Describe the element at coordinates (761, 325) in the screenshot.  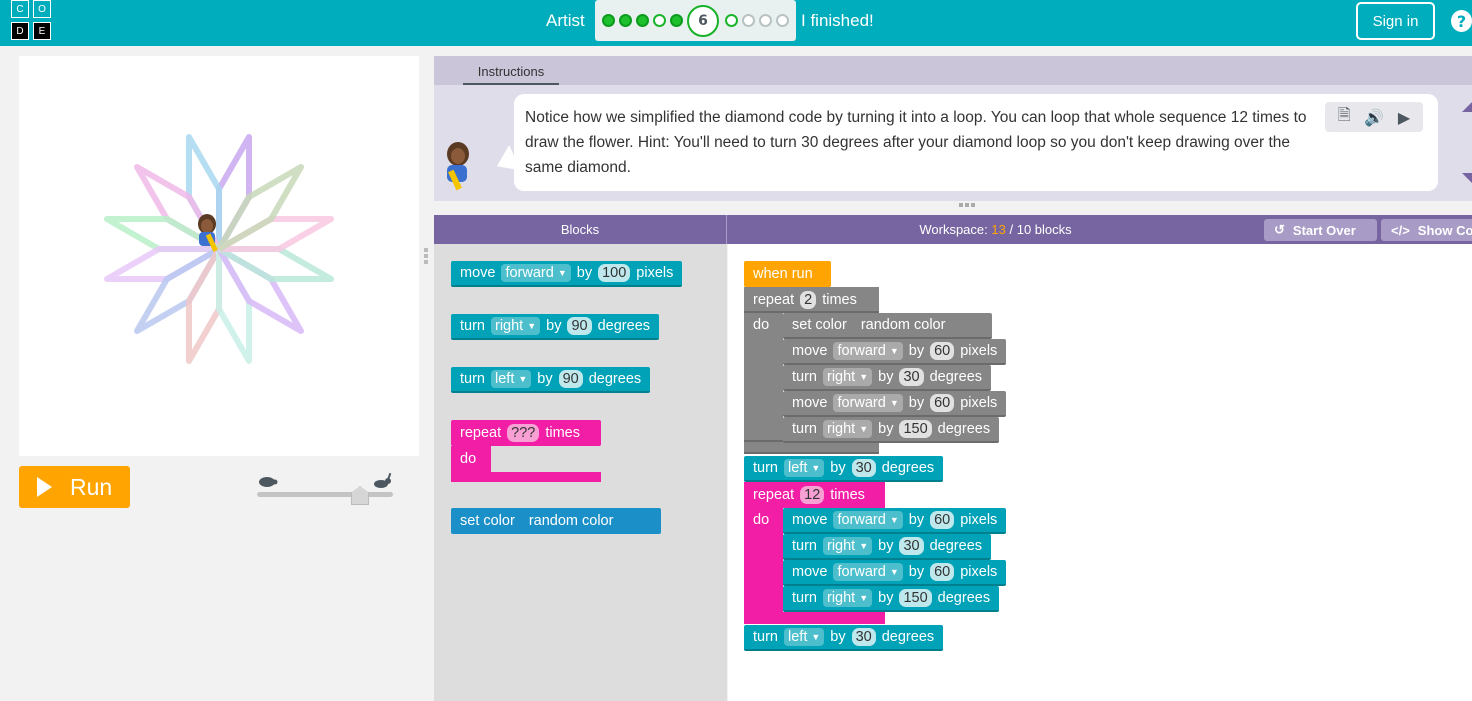
I see `repeat-2-do-label: do` at that location.